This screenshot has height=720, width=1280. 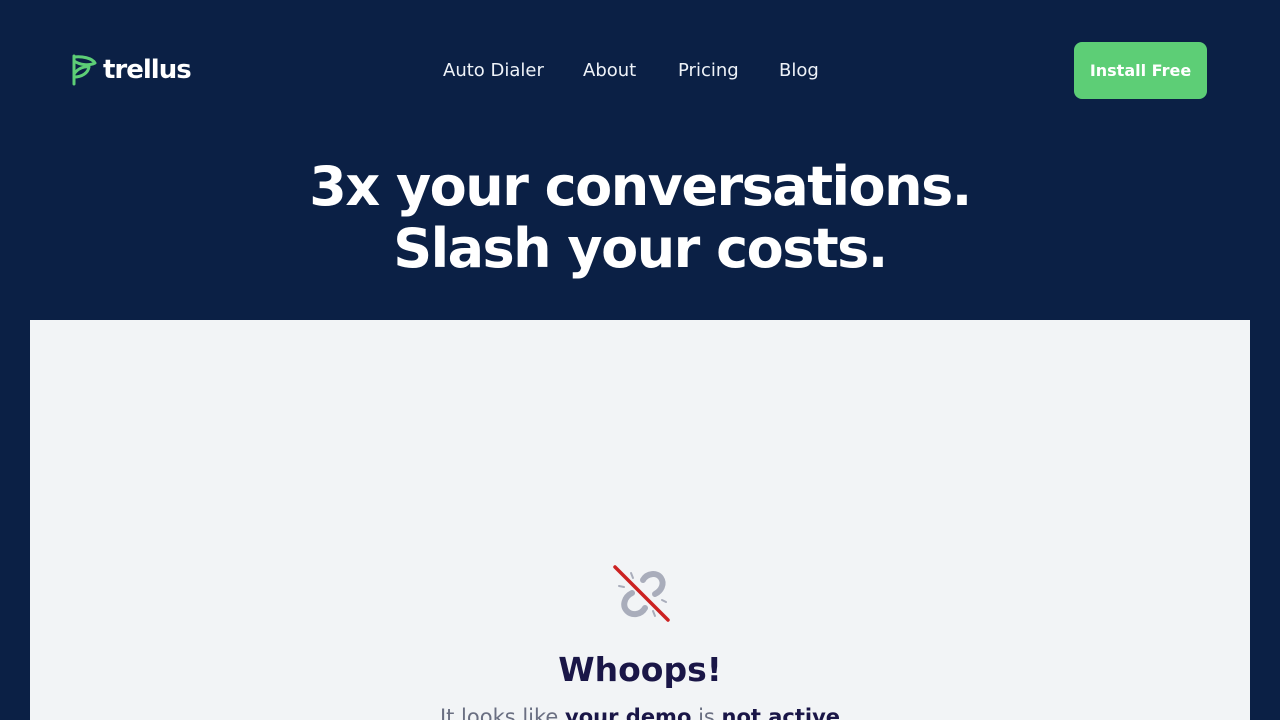 I want to click on hero-title-line2: Slash your costs., so click(x=640, y=248).